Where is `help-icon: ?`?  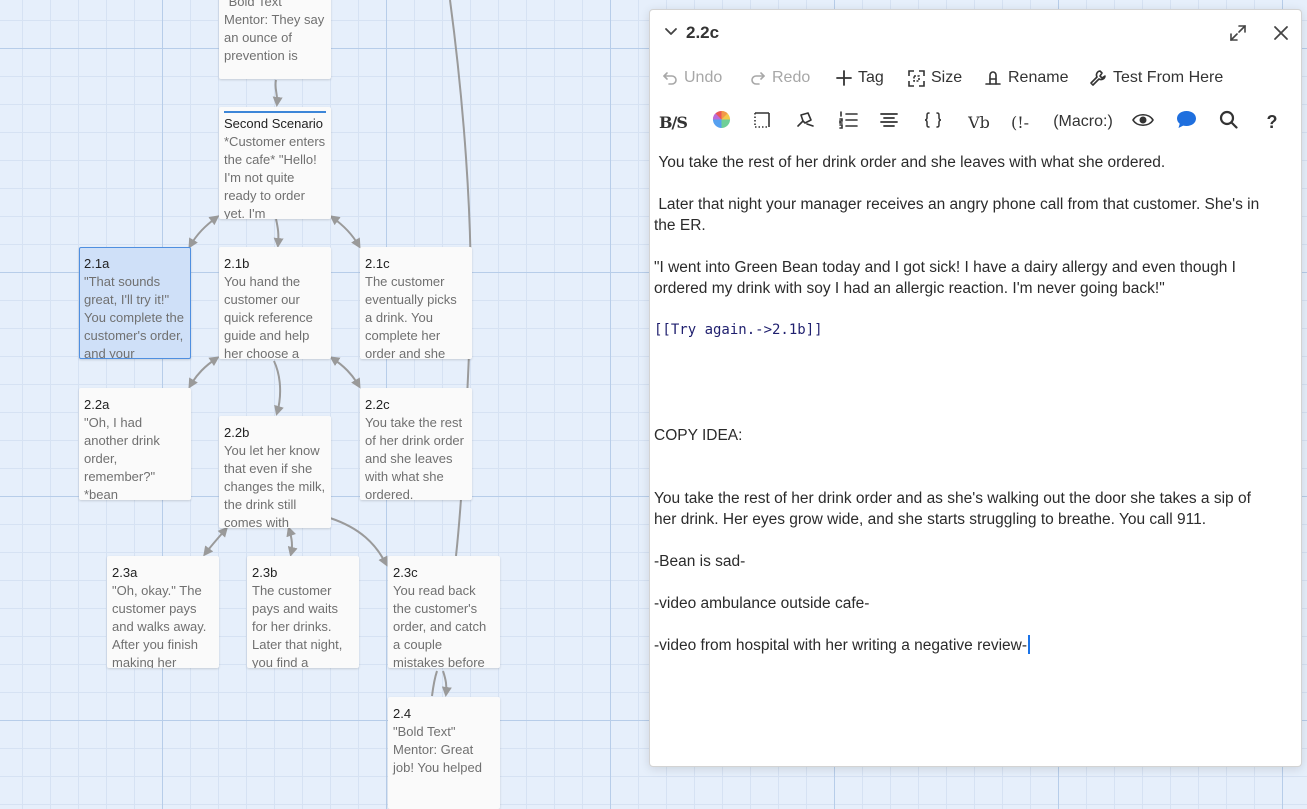
help-icon: ? is located at coordinates (1272, 121).